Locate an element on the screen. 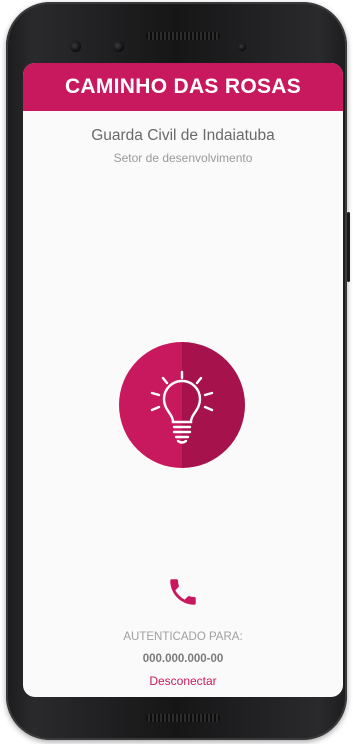 The width and height of the screenshot is (353, 744). phone-icon is located at coordinates (183, 592).